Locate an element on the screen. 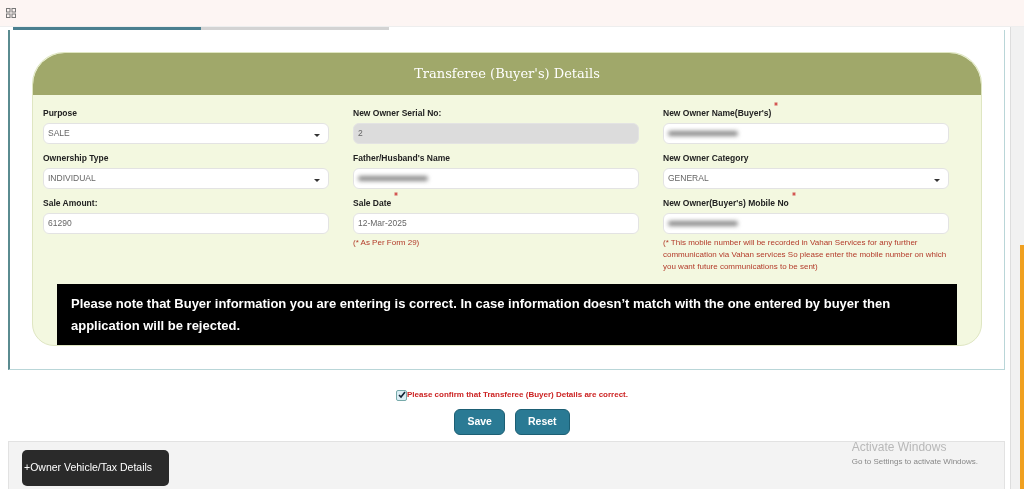 Image resolution: width=1024 pixels, height=489 pixels. field-label: Ownership Type is located at coordinates (76, 157).